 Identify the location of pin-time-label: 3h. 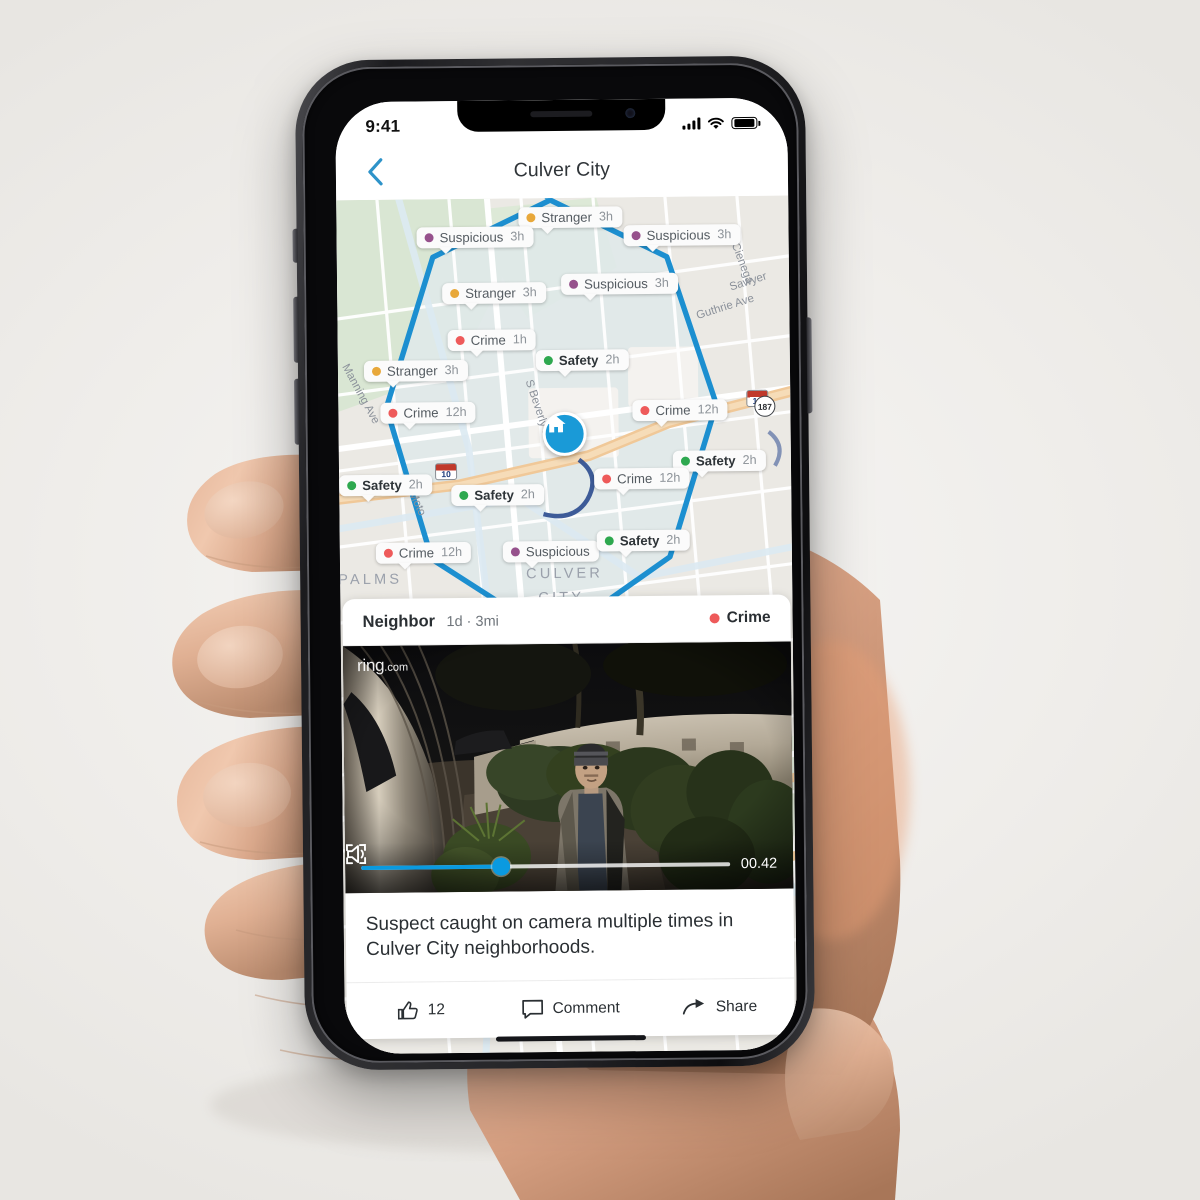
(529, 292).